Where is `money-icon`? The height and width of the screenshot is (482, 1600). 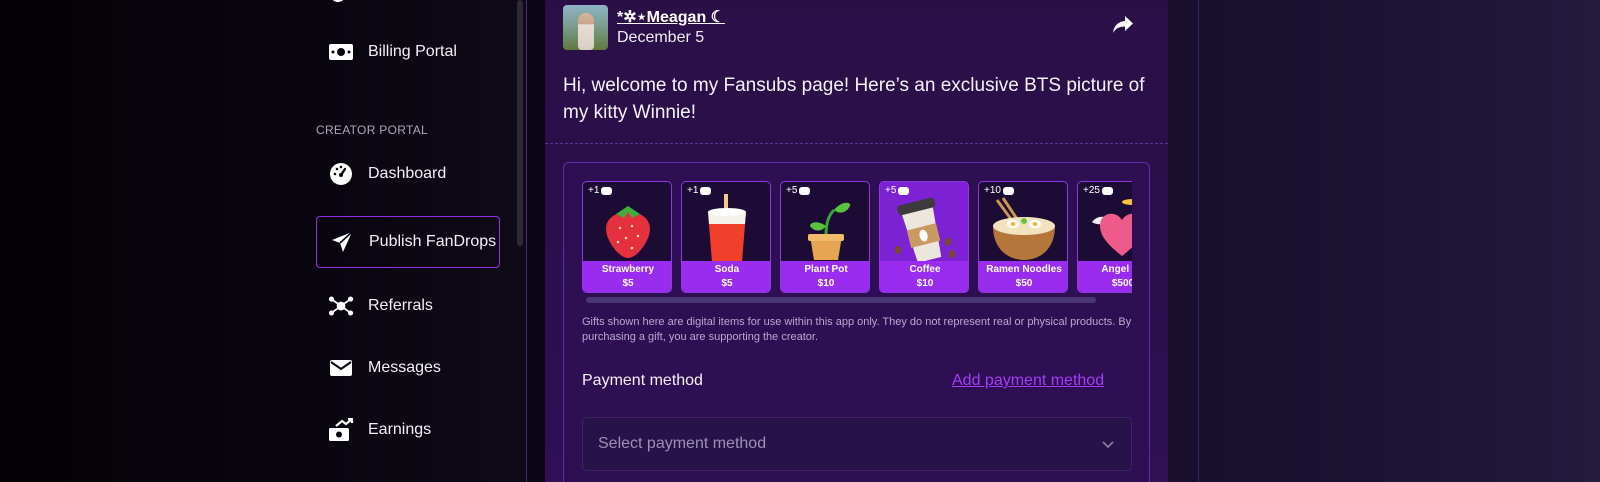 money-icon is located at coordinates (341, 52).